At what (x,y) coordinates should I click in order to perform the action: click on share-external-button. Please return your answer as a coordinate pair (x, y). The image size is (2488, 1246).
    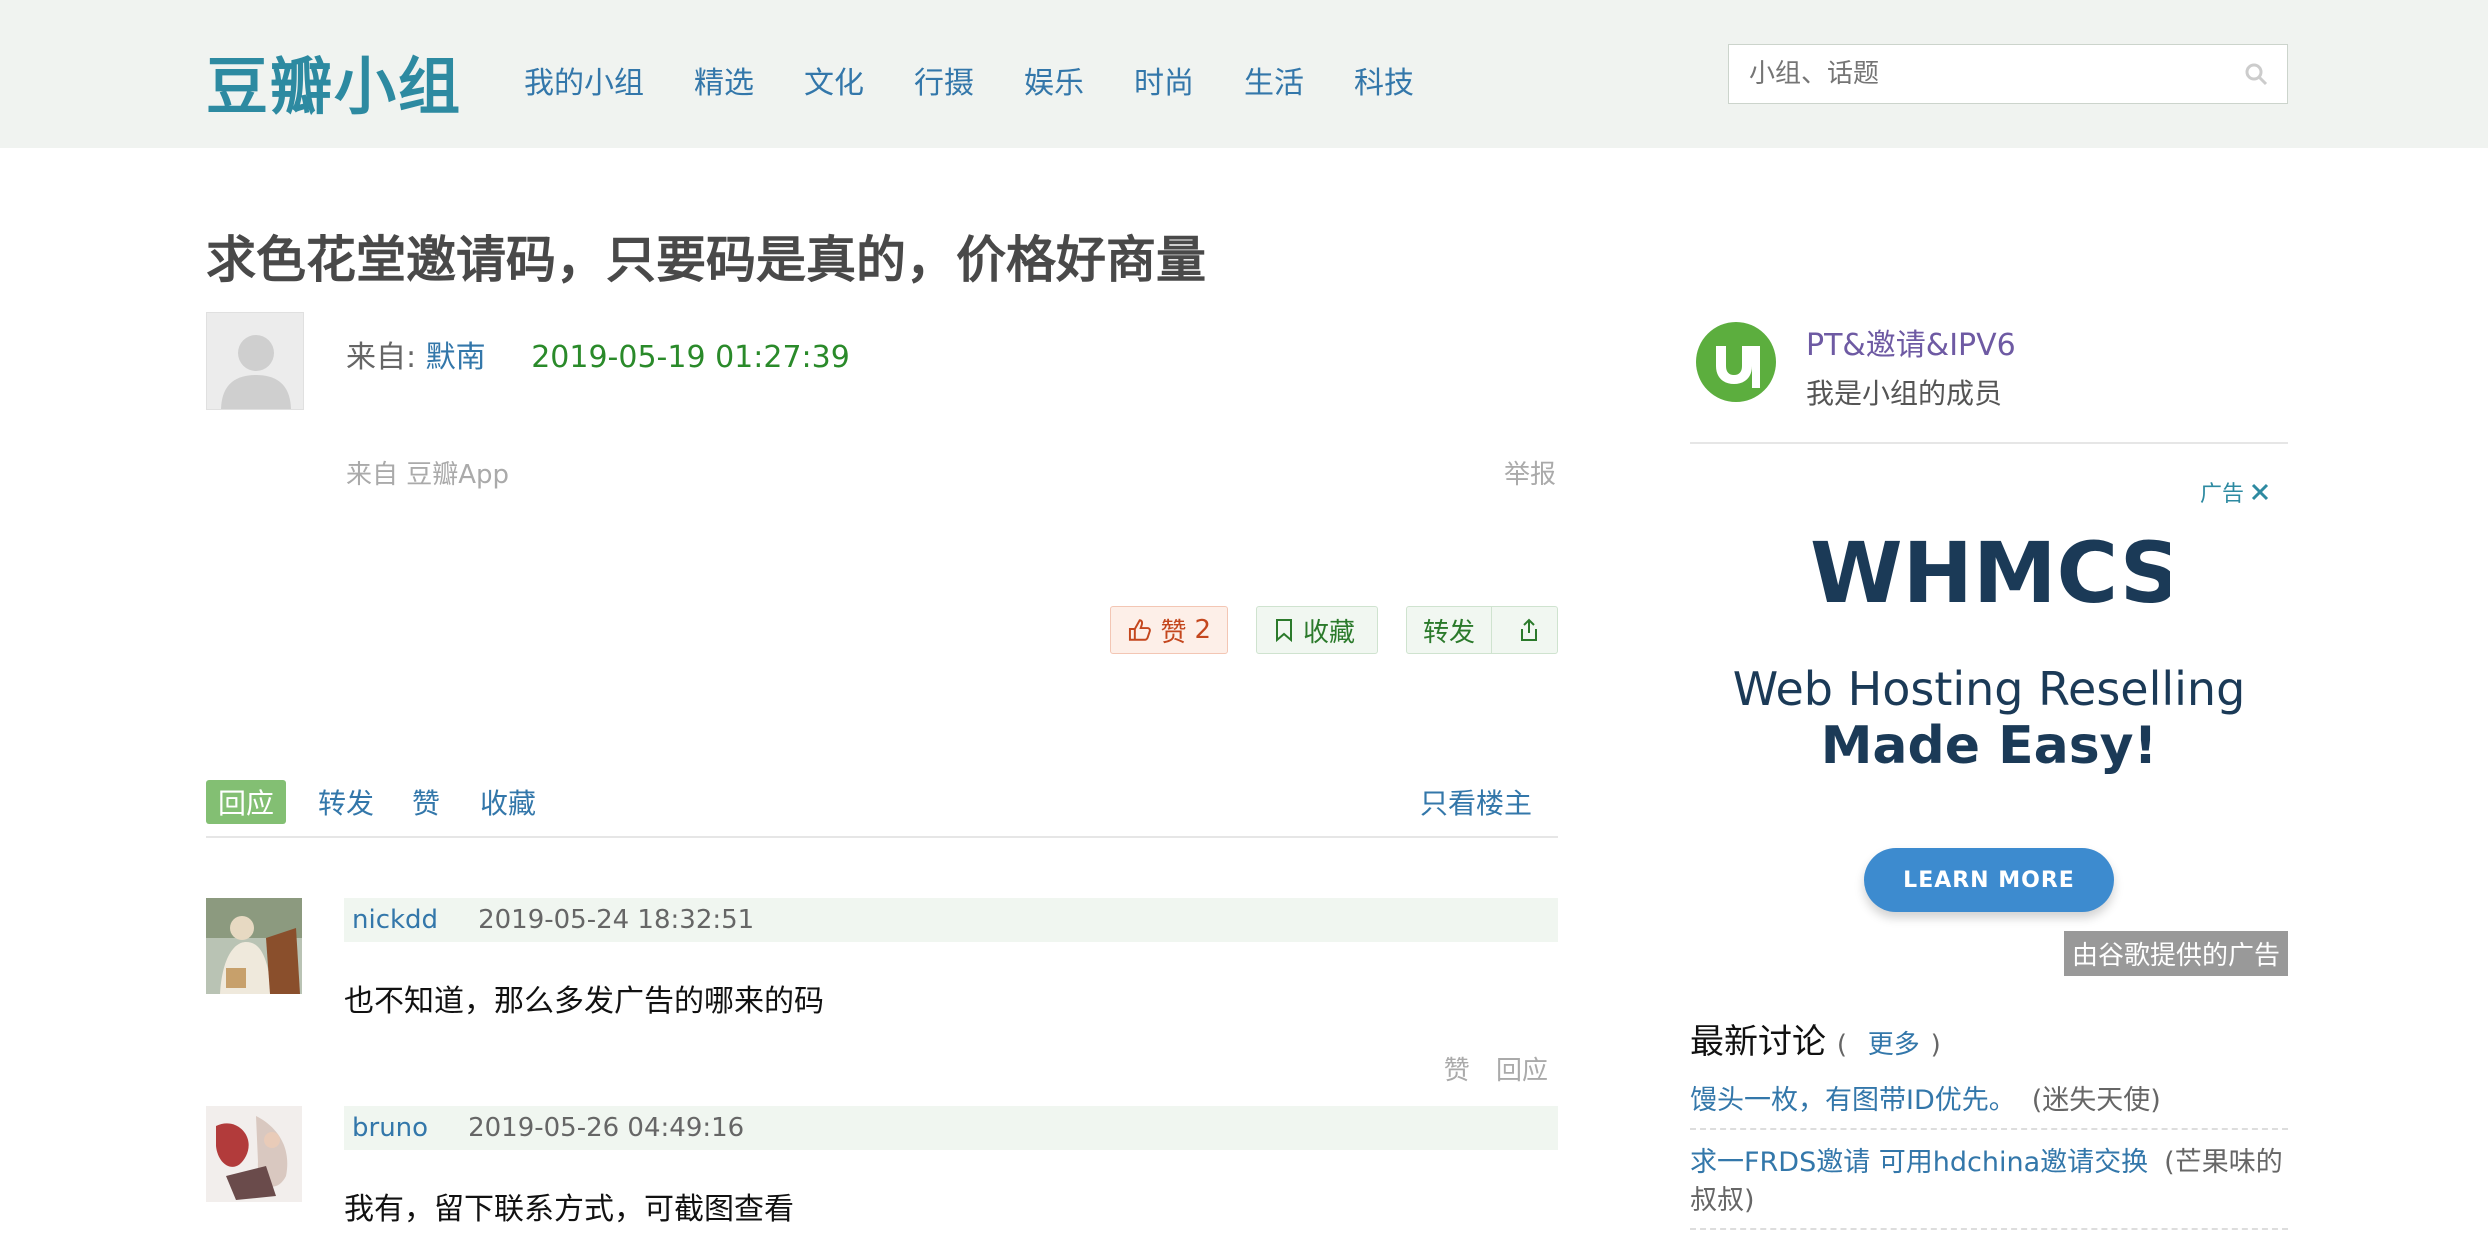
    Looking at the image, I should click on (1528, 630).